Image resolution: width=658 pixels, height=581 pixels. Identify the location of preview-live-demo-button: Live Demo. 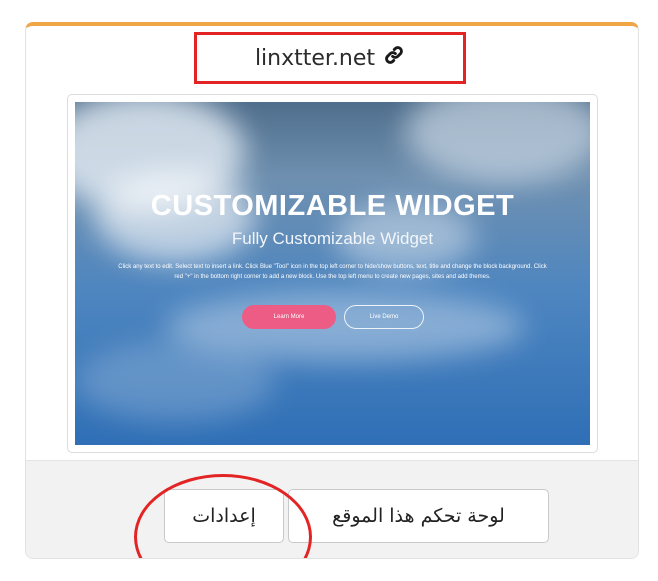
(384, 317).